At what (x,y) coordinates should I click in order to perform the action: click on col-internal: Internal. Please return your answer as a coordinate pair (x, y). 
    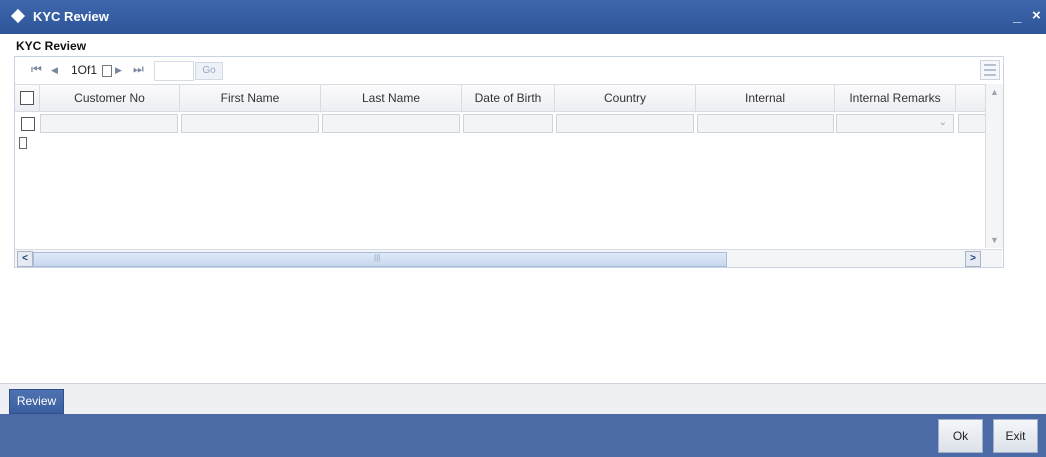
    Looking at the image, I should click on (765, 98).